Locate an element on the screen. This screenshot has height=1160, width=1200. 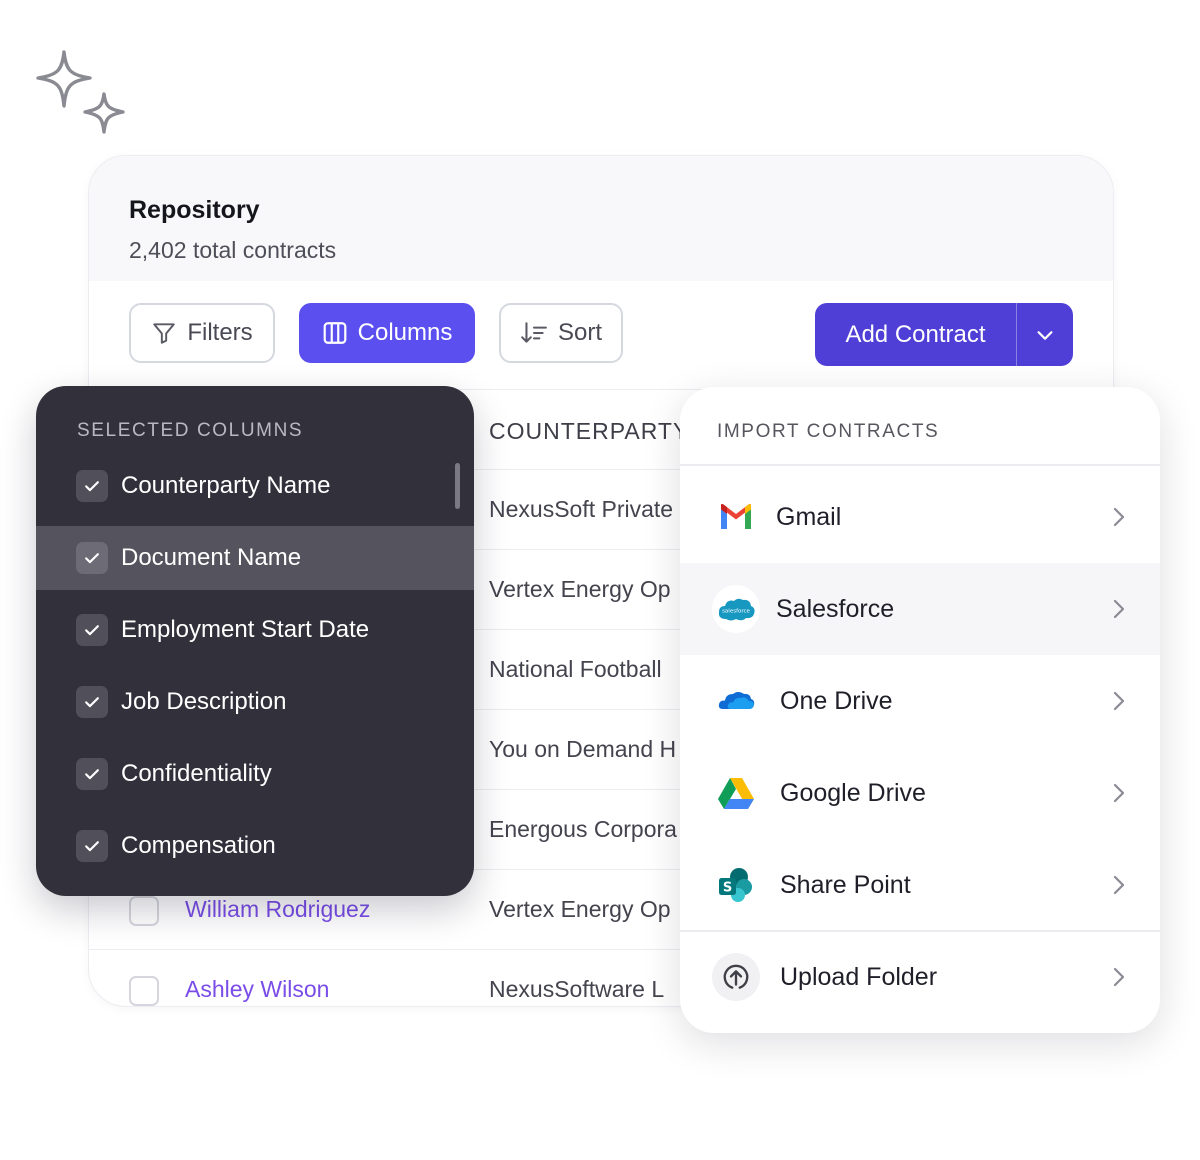
columns-label: Columns is located at coordinates (405, 332).